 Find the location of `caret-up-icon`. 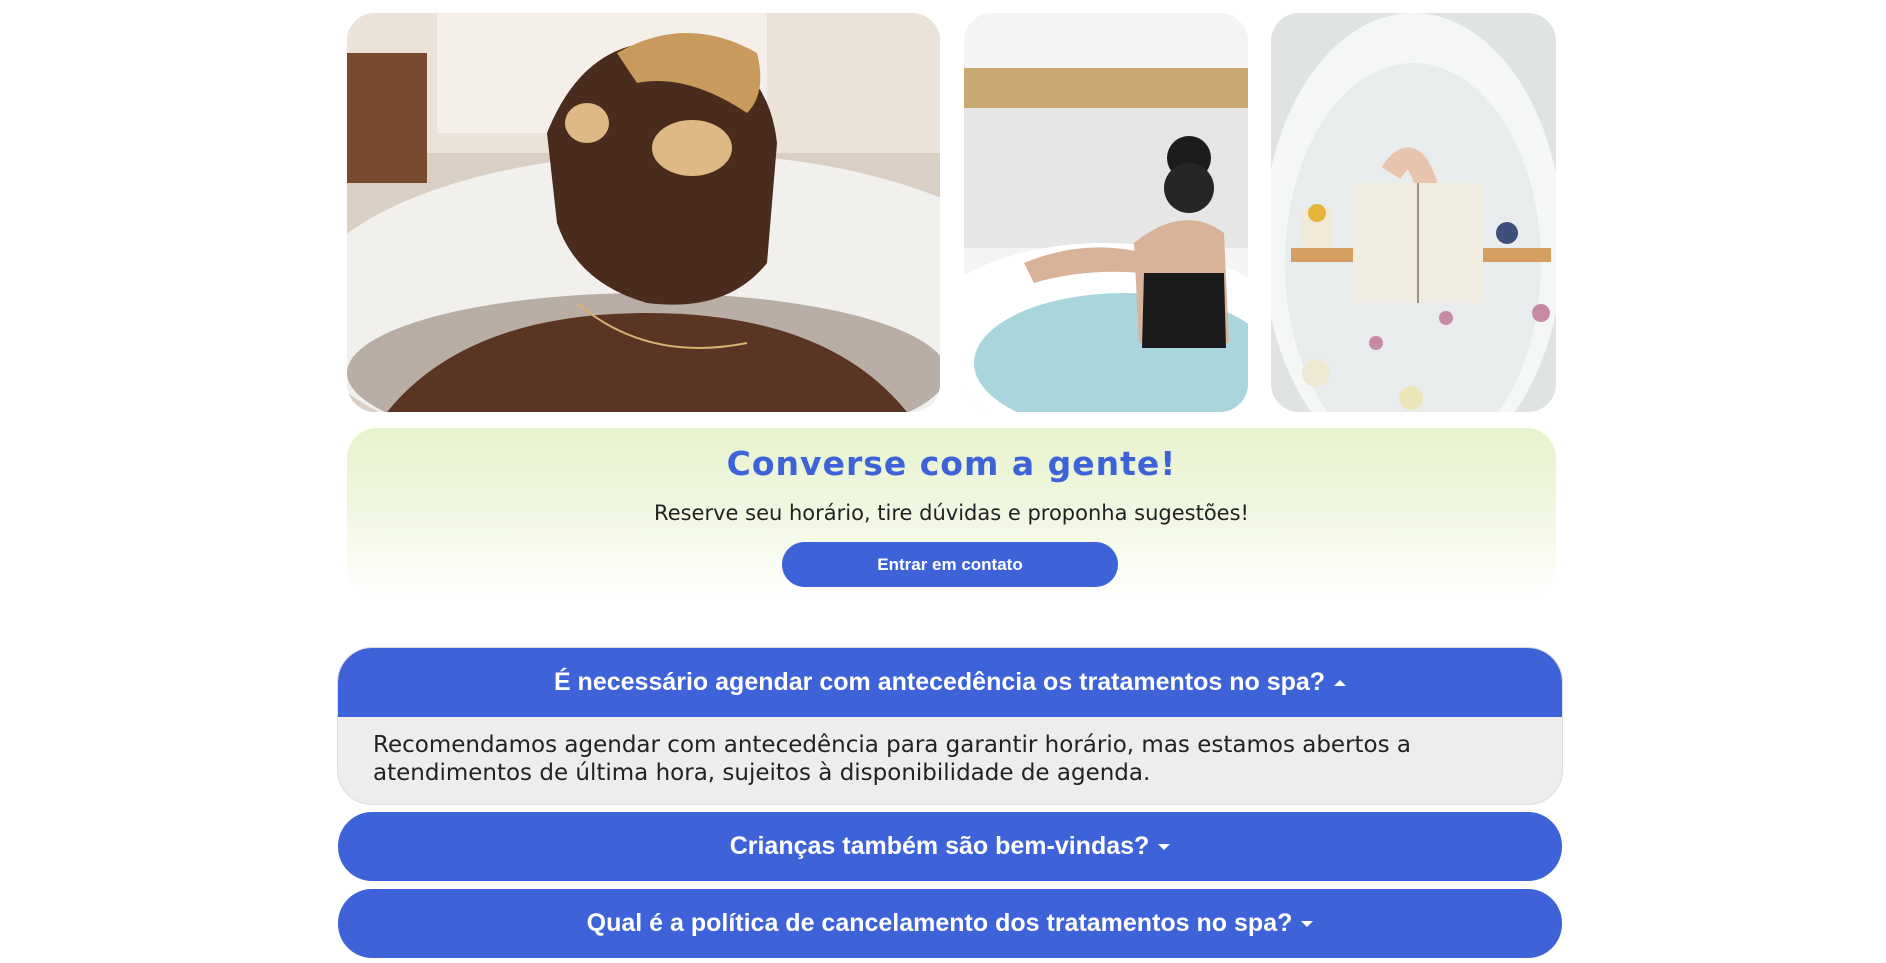

caret-up-icon is located at coordinates (1340, 682).